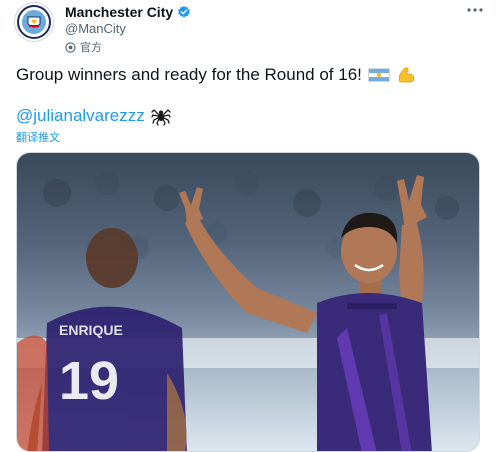 The height and width of the screenshot is (452, 500). I want to click on official-label-row: 官方, so click(128, 47).